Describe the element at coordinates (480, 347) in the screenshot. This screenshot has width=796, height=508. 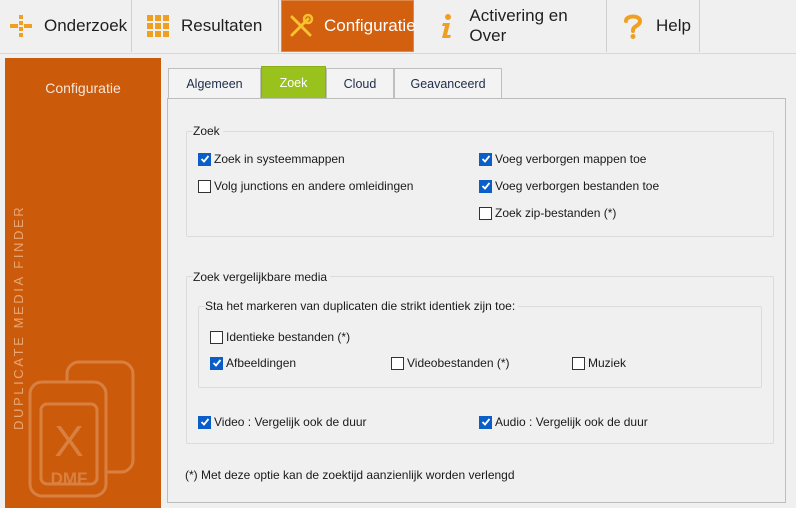
I see `identical-subgroup` at that location.